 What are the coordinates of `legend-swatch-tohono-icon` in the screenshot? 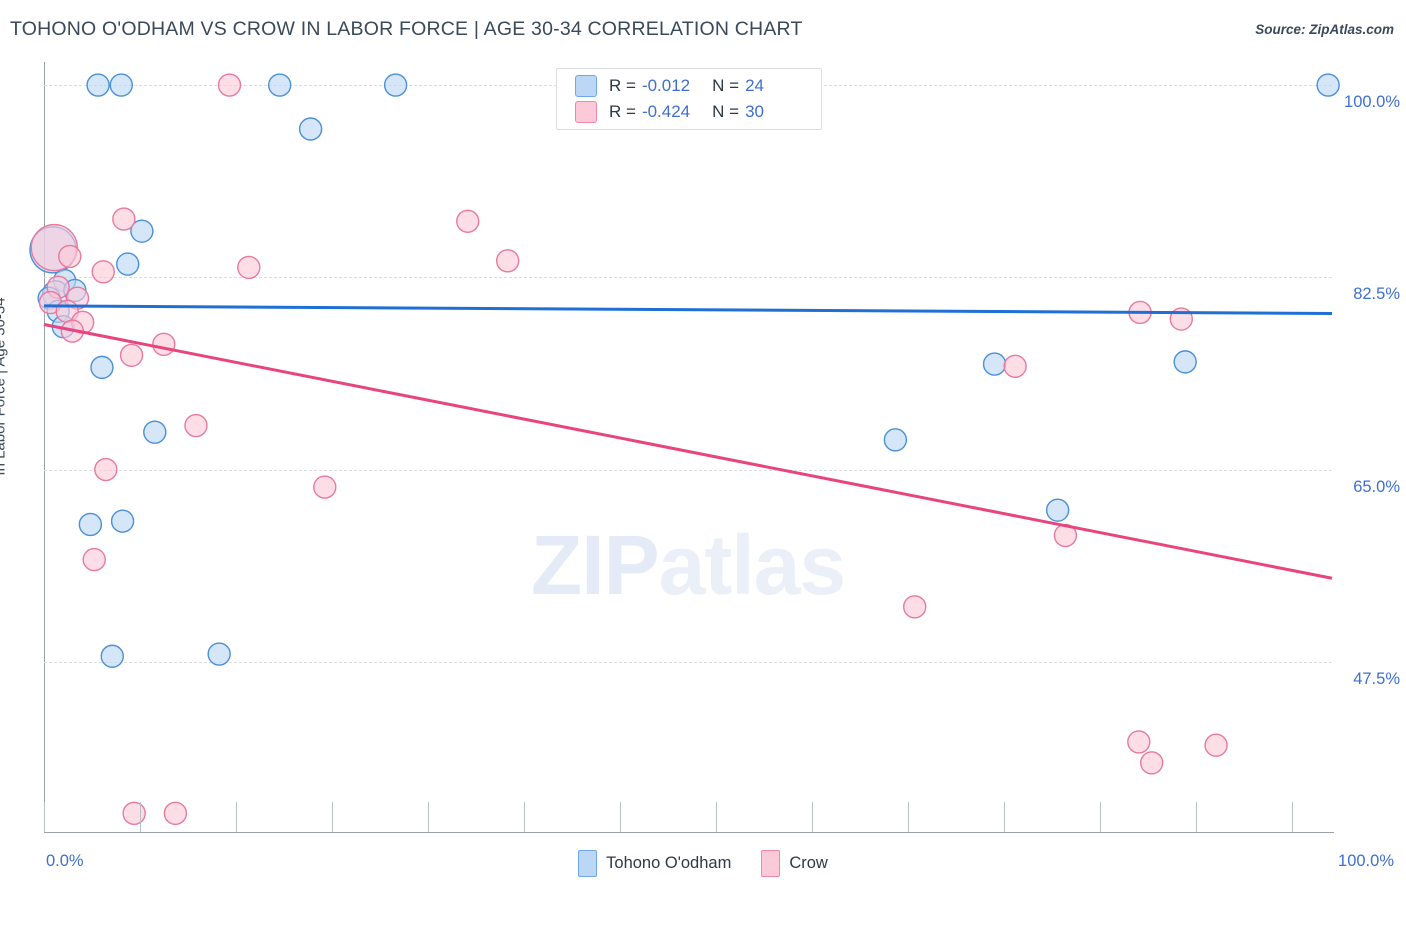 It's located at (586, 86).